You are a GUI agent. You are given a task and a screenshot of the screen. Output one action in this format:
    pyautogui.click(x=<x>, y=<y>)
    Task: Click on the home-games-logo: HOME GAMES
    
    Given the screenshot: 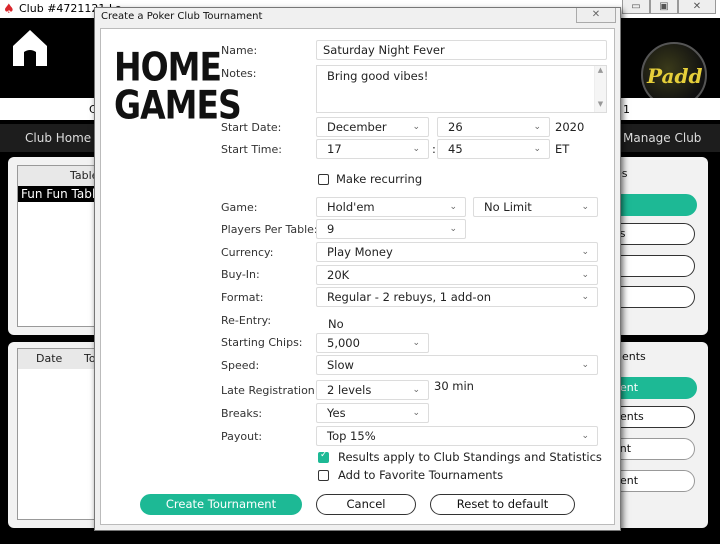 What is the action you would take?
    pyautogui.click(x=178, y=85)
    